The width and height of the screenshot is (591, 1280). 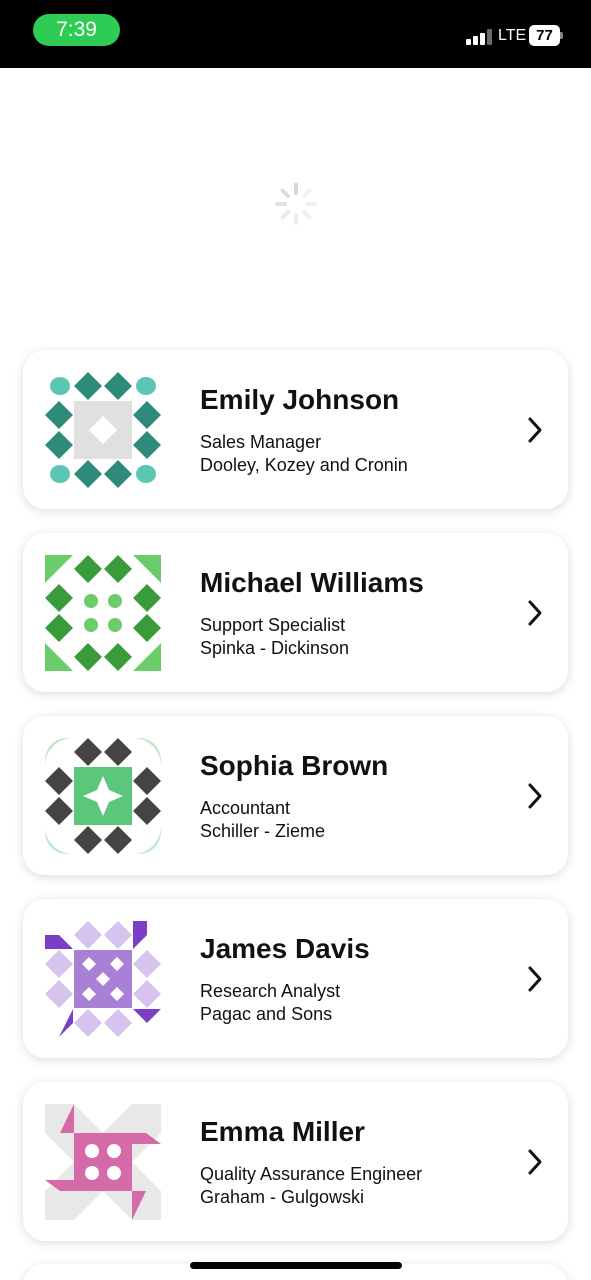 I want to click on loading-spinner-icon, so click(x=296, y=204).